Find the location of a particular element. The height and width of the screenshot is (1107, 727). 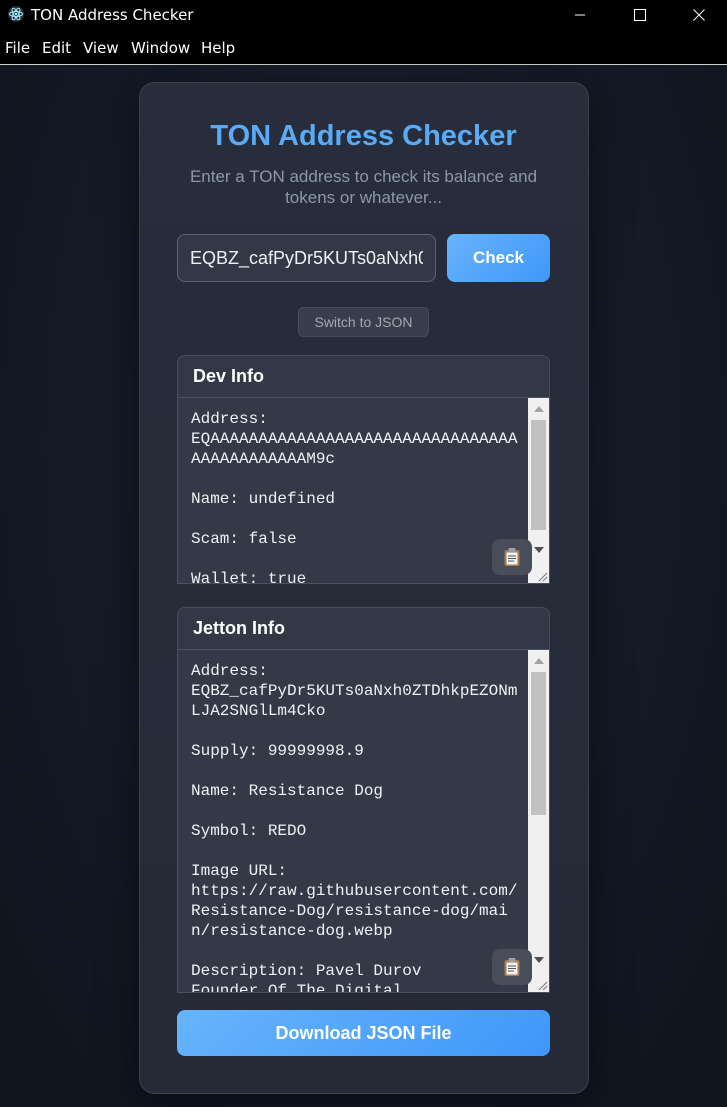

menu-view: View is located at coordinates (101, 48).